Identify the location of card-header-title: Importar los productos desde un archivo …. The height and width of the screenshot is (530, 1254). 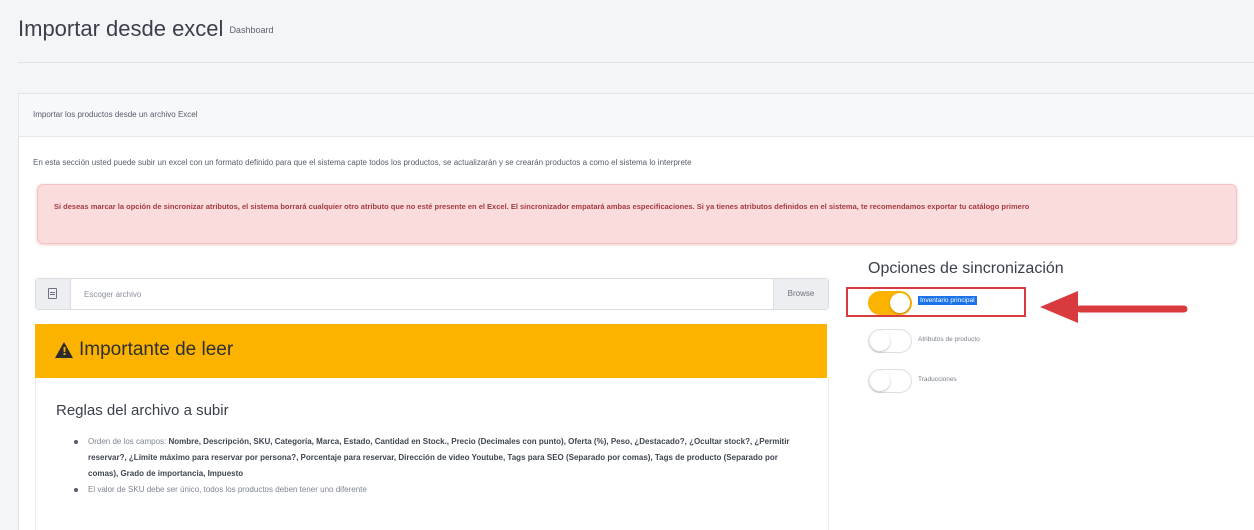
(115, 114).